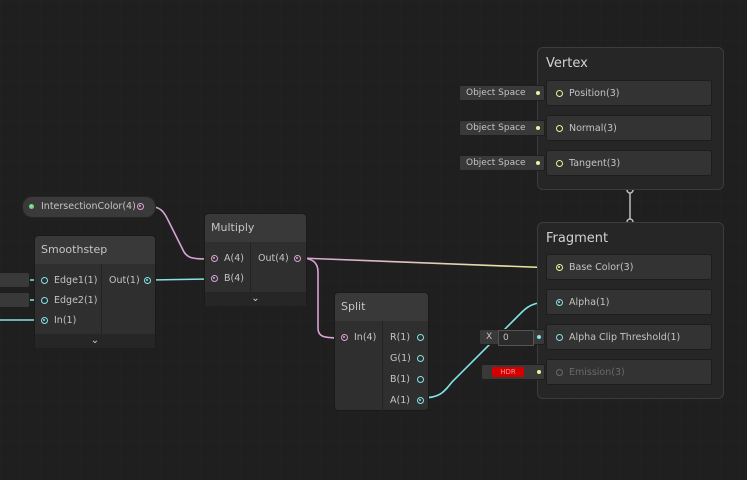 The width and height of the screenshot is (747, 480). I want to click on multiply-node: Multiply A(4) B(4) Out(4) ⌄, so click(255, 259).